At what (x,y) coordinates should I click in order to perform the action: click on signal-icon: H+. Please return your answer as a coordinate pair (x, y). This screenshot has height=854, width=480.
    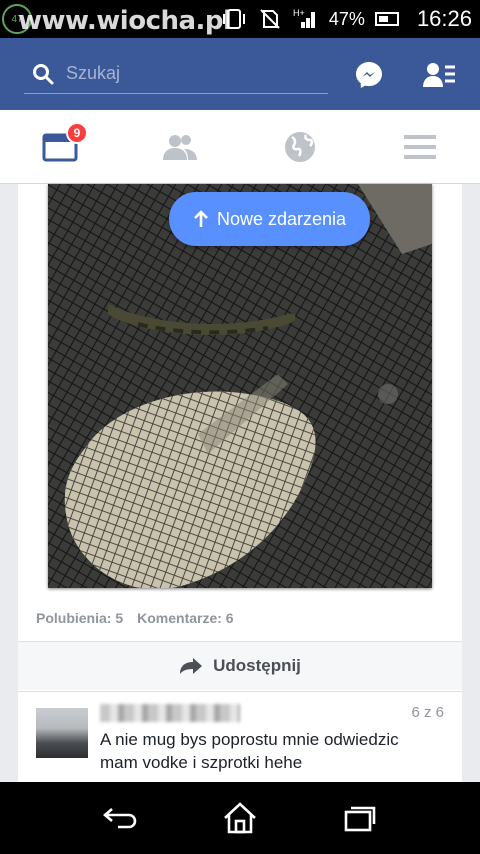
    Looking at the image, I should click on (306, 19).